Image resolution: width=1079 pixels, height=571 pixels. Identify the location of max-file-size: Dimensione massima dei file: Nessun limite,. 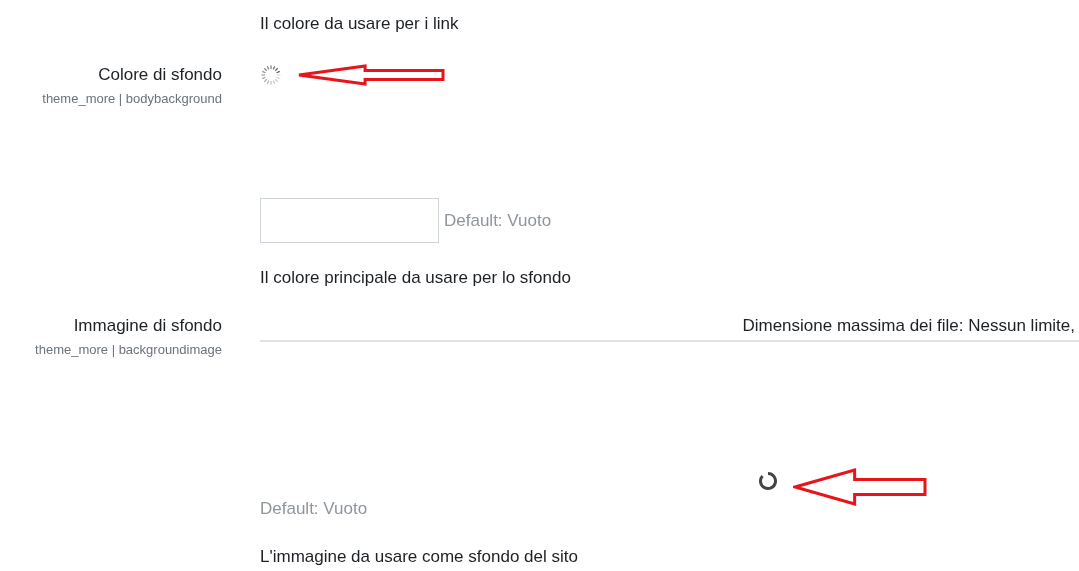
(909, 326).